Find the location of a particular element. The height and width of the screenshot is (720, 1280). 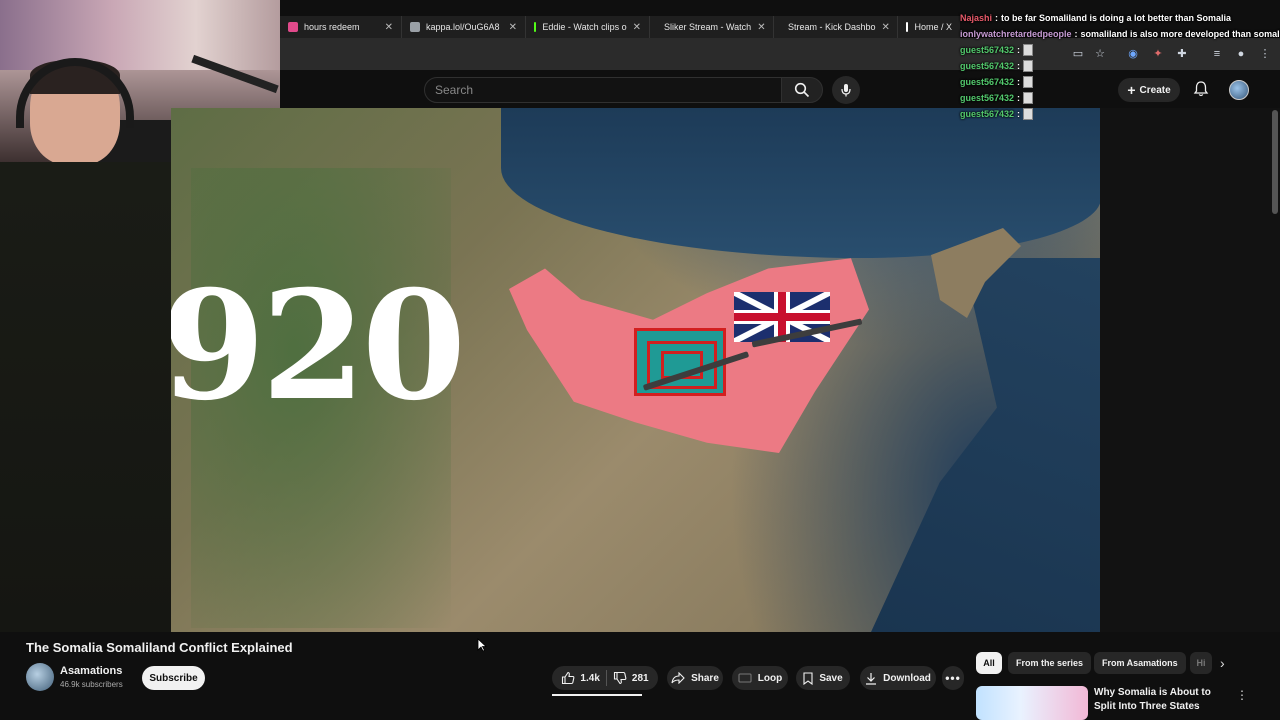

chip-all: All is located at coordinates (989, 663).